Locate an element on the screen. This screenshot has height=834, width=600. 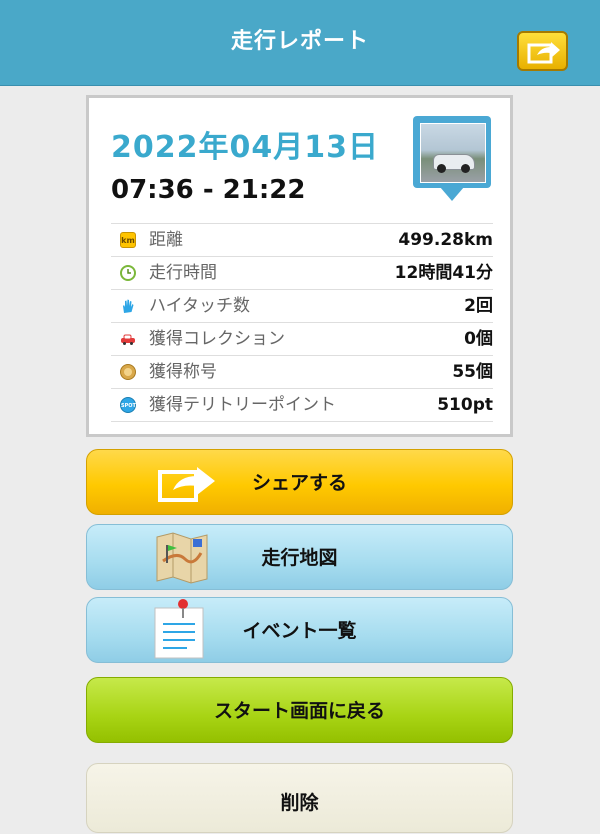
medal-icon is located at coordinates (128, 372).